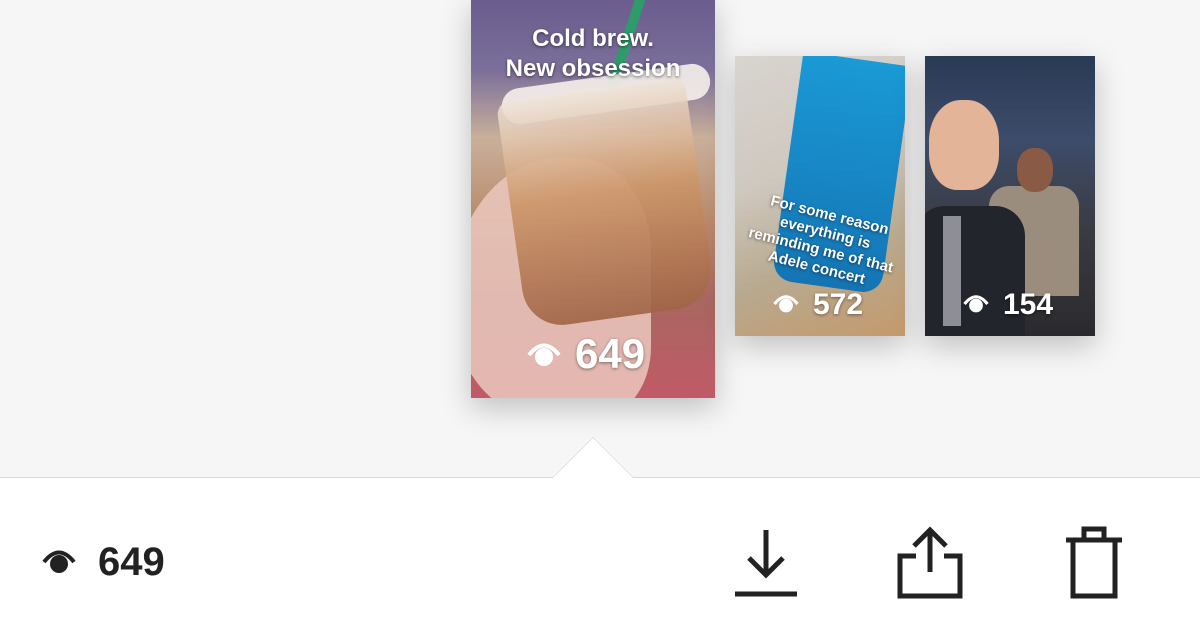  I want to click on share-icon, so click(930, 562).